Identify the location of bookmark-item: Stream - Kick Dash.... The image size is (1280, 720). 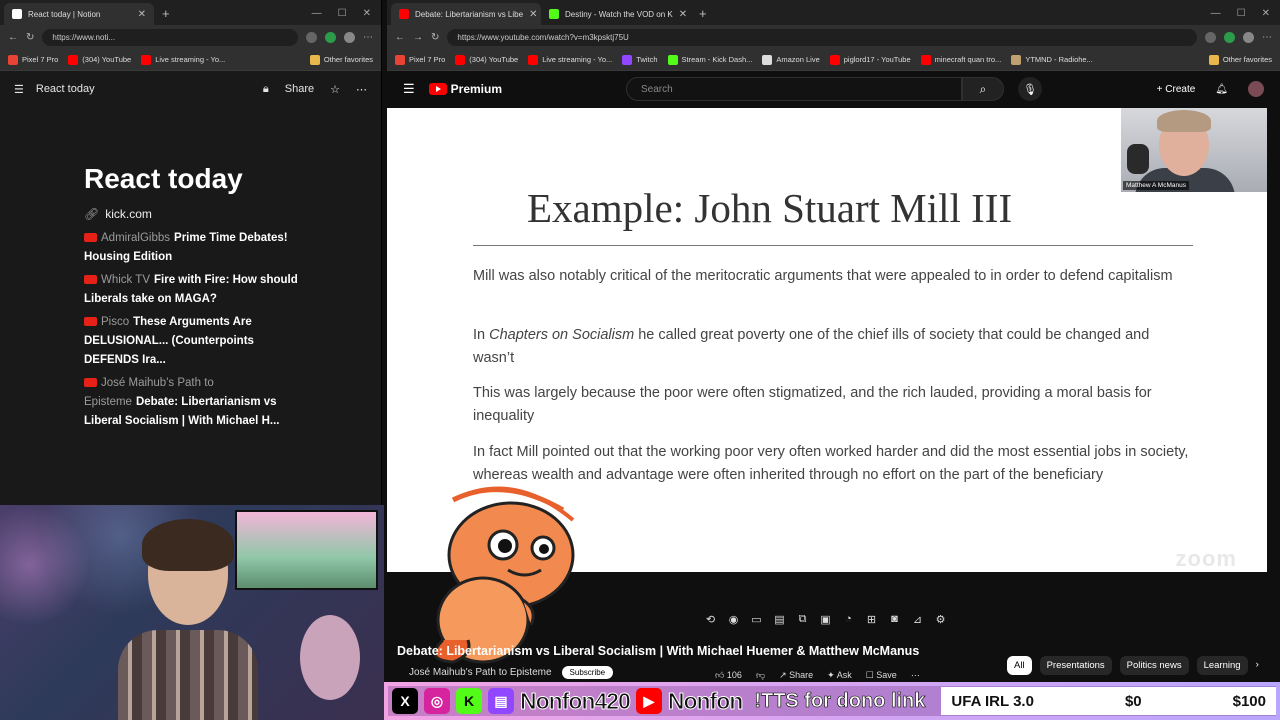
(709, 59).